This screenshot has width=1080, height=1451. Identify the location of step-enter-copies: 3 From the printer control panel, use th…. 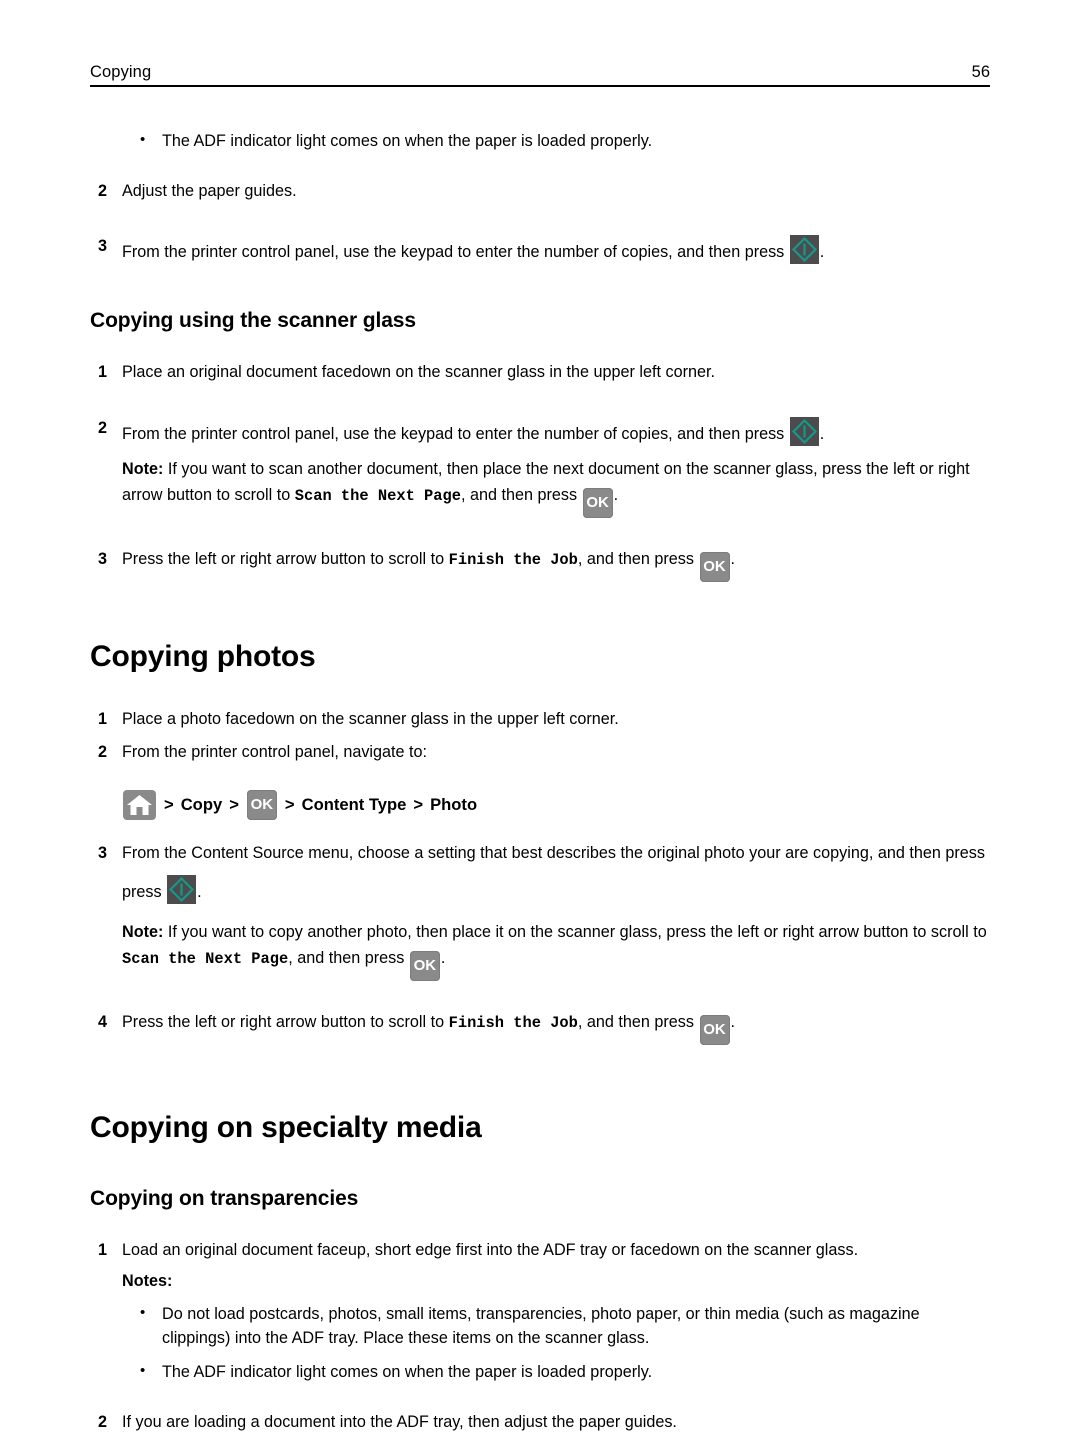
(540, 249).